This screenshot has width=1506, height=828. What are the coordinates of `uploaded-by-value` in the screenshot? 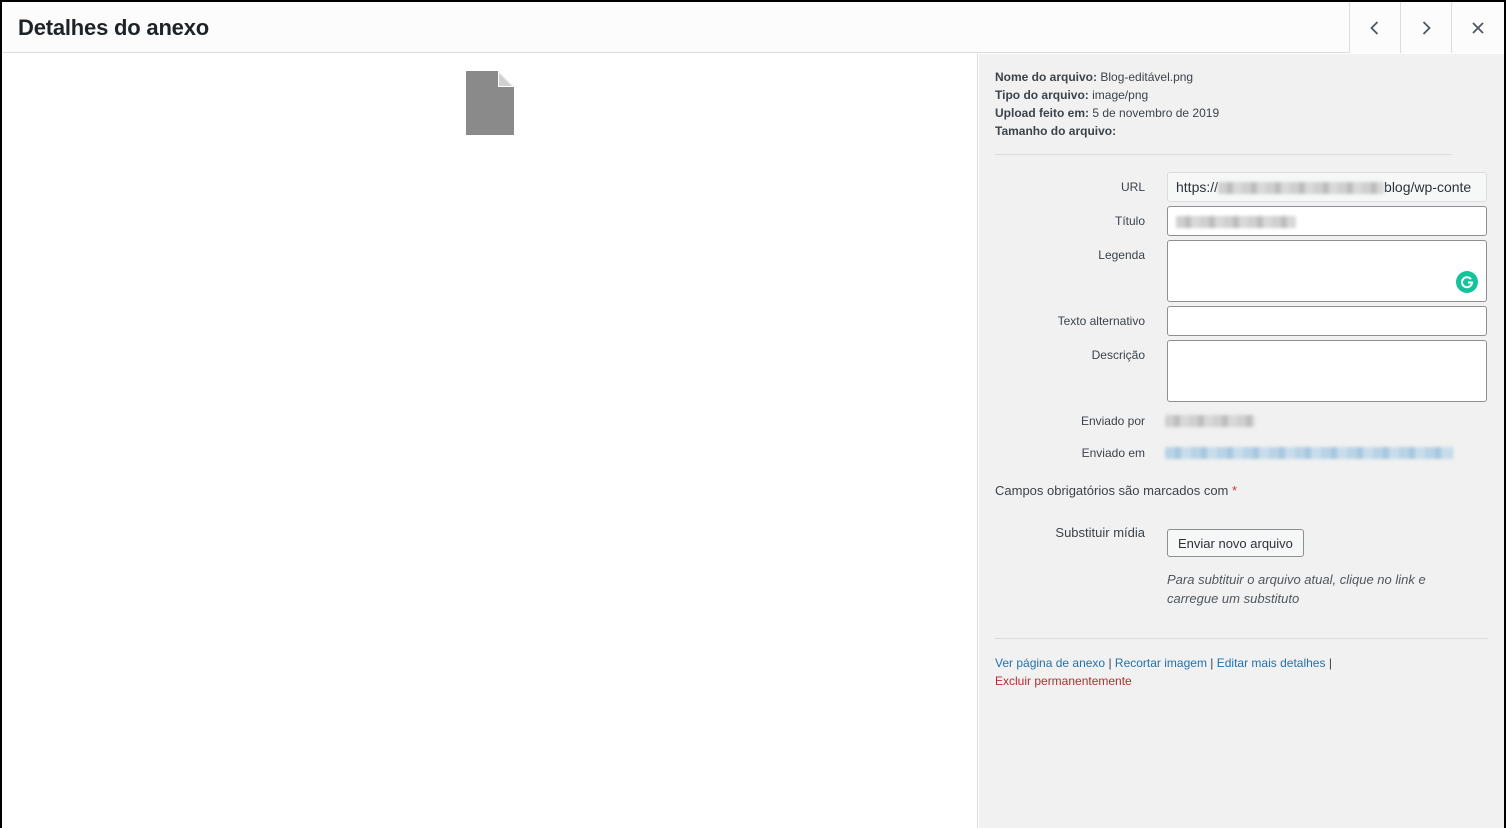 It's located at (1210, 421).